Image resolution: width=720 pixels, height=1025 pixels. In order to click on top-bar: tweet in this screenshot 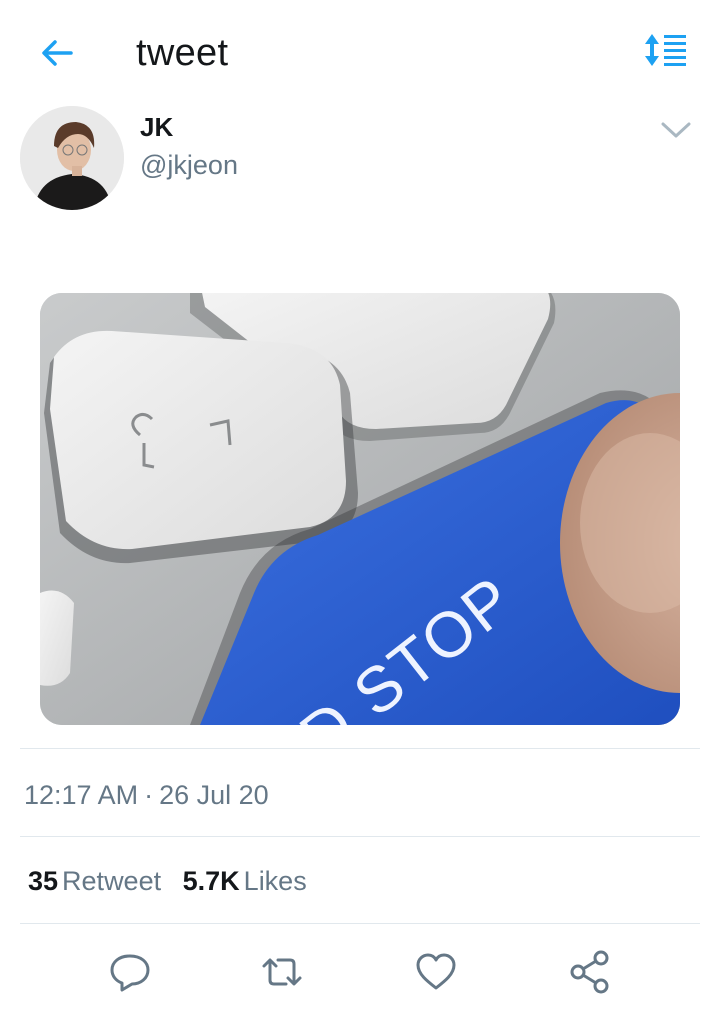, I will do `click(360, 52)`.